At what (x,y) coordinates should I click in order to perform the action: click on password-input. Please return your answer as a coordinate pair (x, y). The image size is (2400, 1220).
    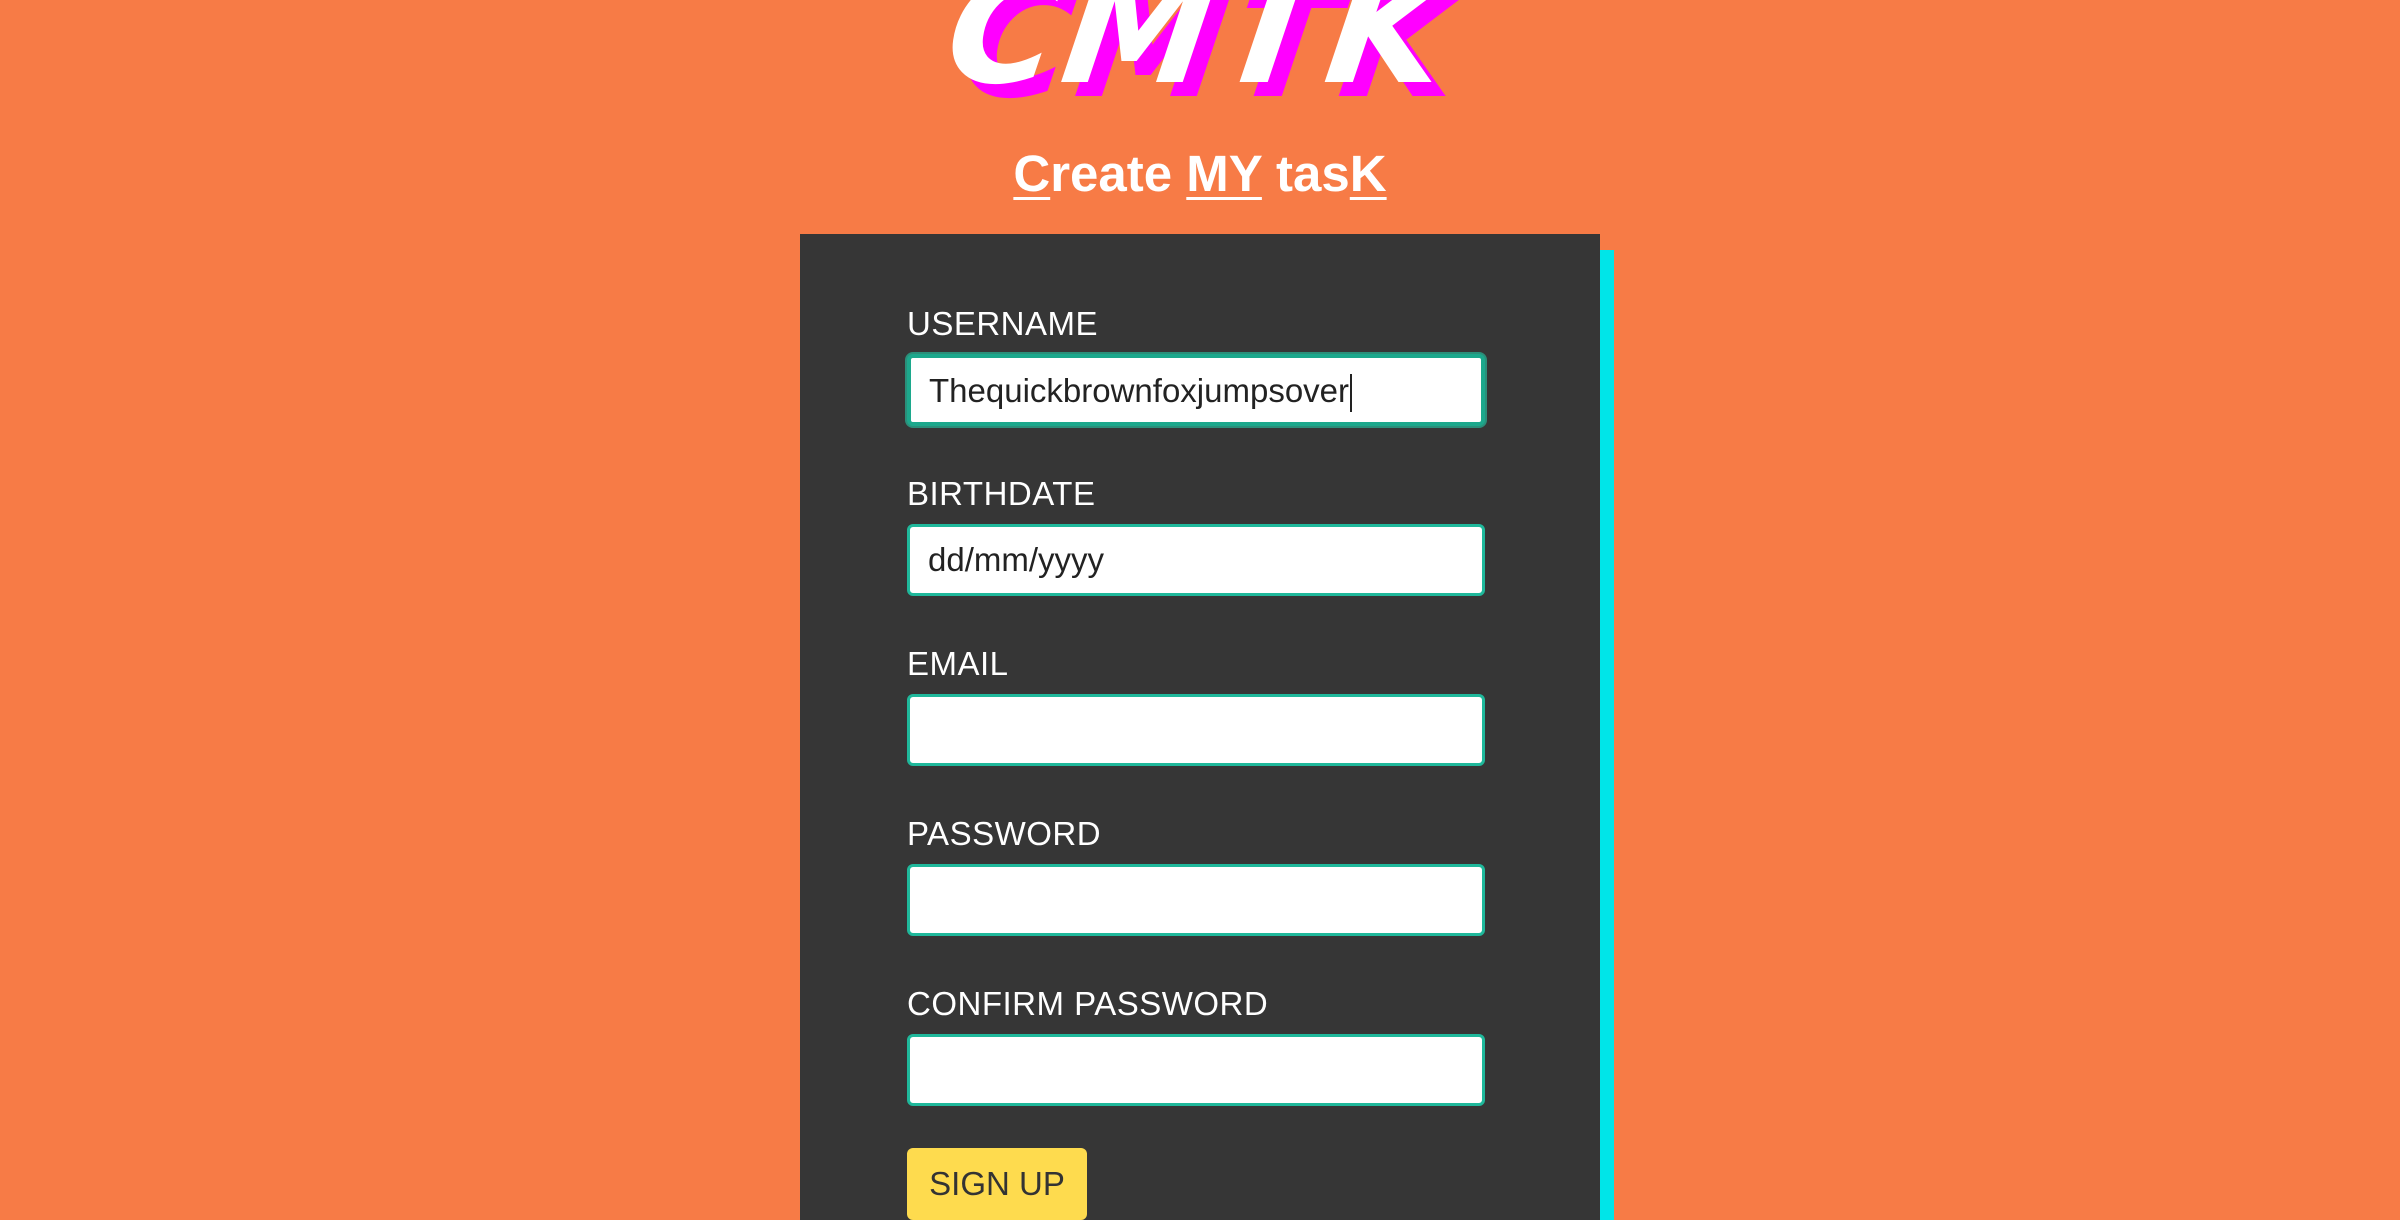
    Looking at the image, I should click on (1196, 900).